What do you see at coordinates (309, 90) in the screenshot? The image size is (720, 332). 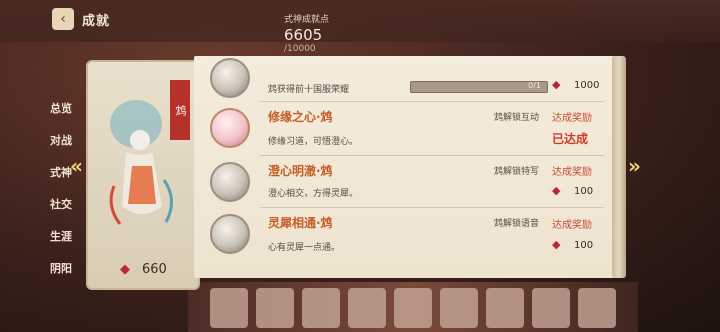 I see `achievement-desc: 鸩获得前十国服荣耀` at bounding box center [309, 90].